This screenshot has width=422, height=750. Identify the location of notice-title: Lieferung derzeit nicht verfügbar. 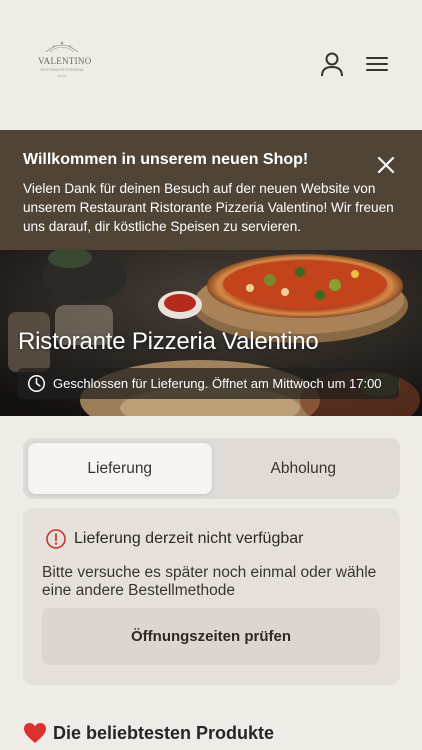
(189, 538).